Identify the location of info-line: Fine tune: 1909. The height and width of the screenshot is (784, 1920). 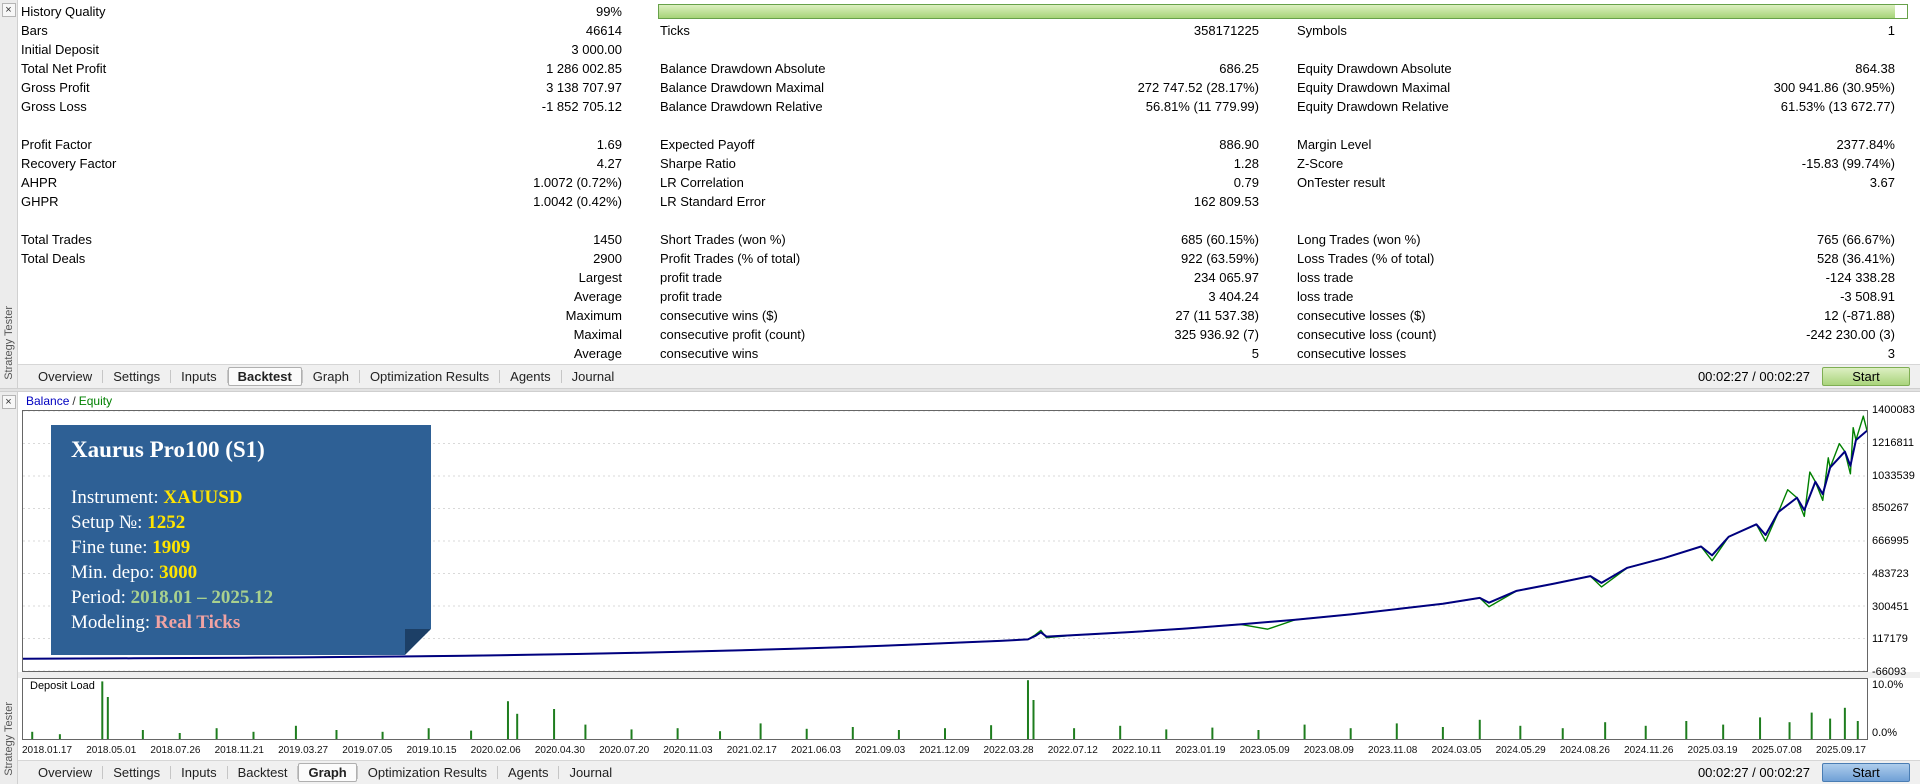
(243, 547).